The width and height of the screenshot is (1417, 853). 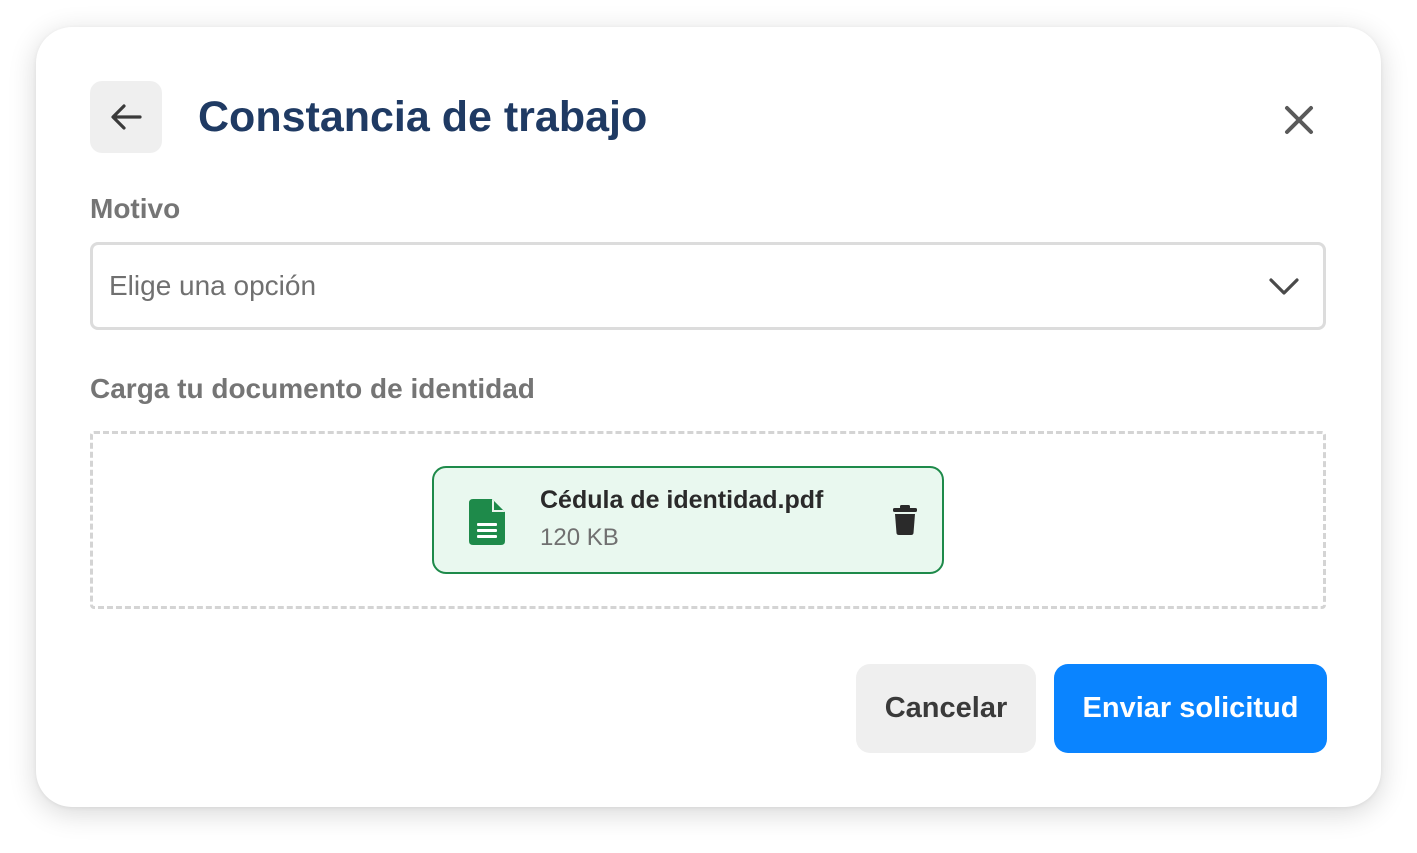 I want to click on close-button, so click(x=1299, y=120).